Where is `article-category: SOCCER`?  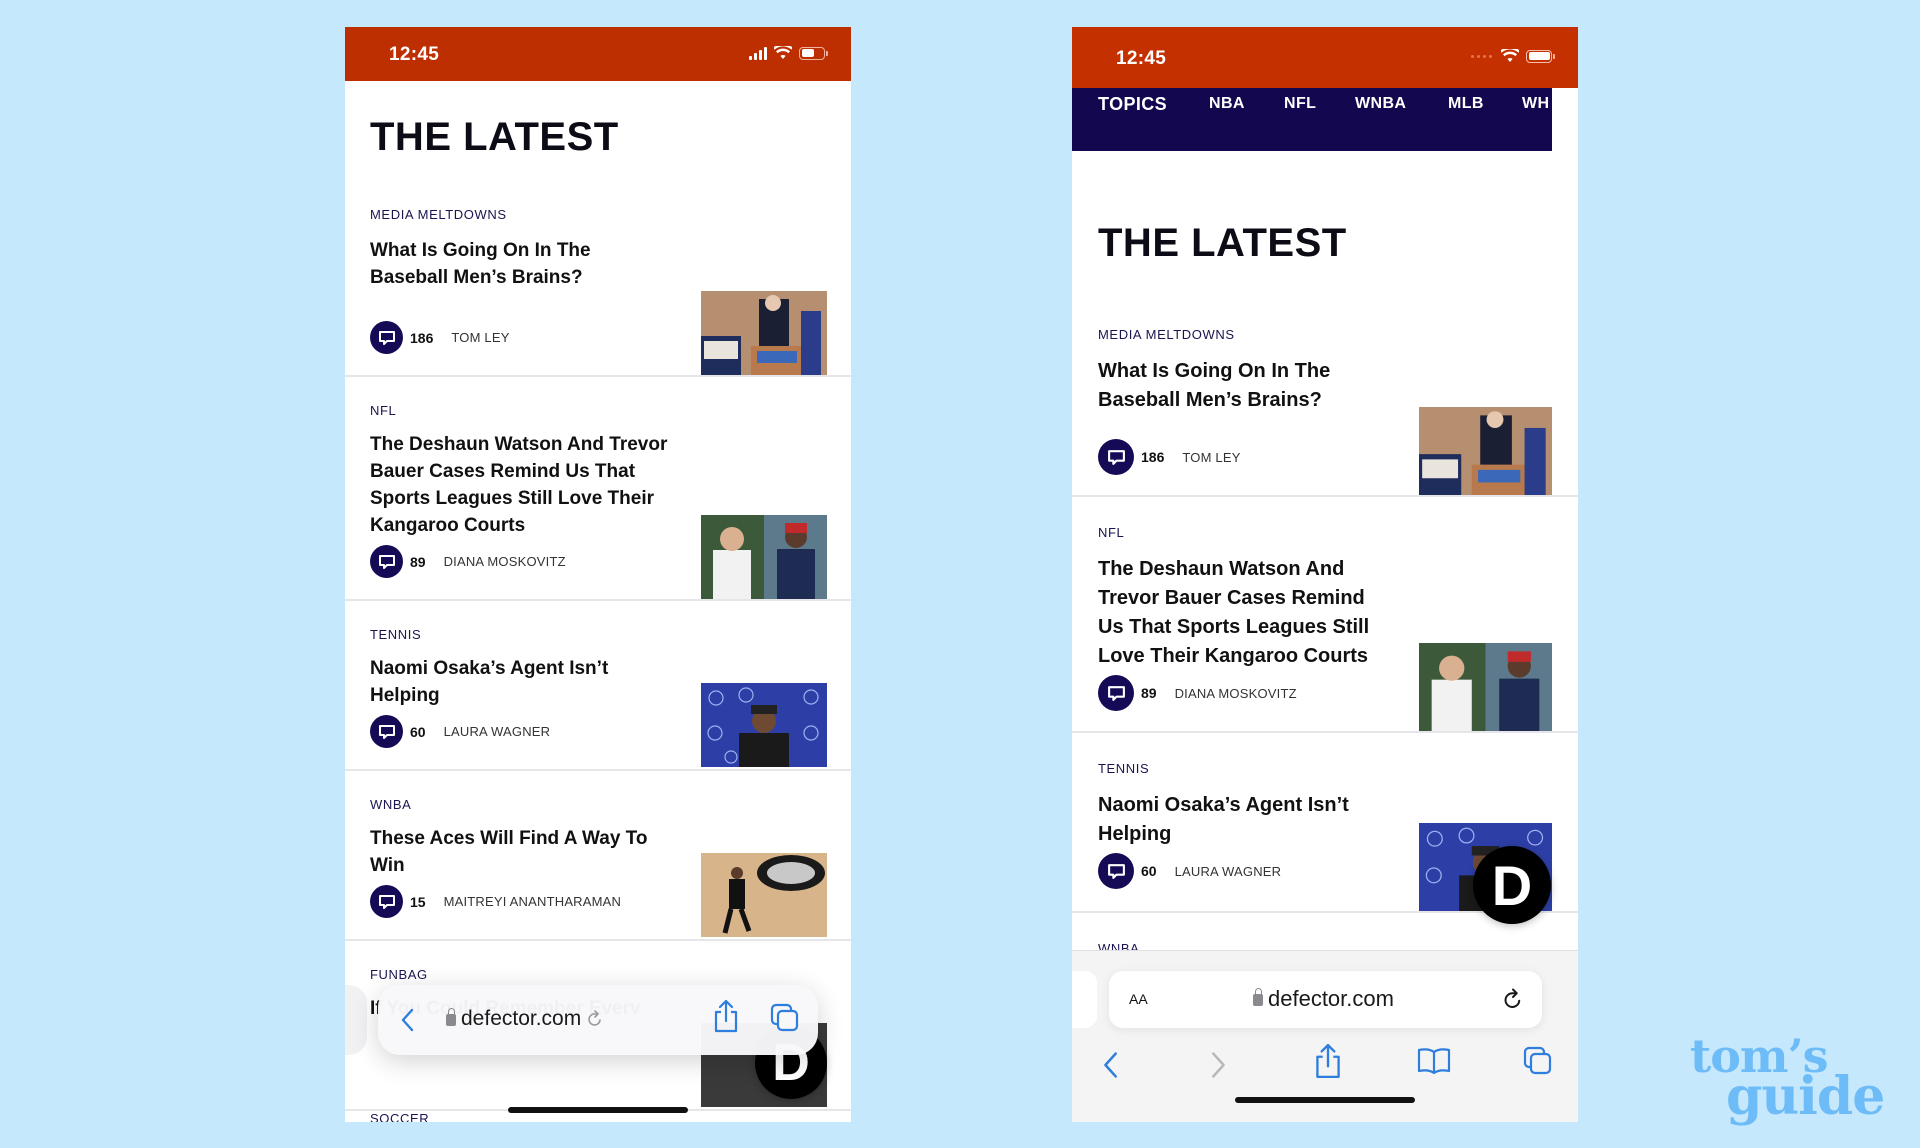
article-category: SOCCER is located at coordinates (399, 1116).